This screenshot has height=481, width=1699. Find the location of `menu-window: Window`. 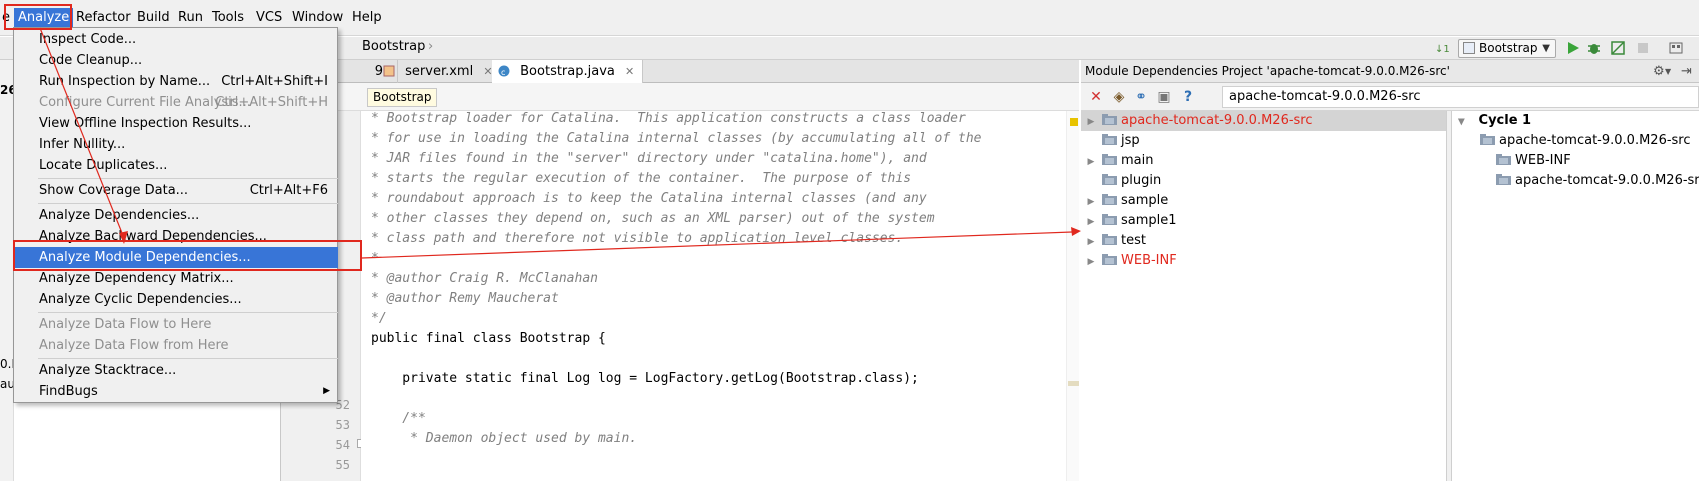

menu-window: Window is located at coordinates (317, 18).